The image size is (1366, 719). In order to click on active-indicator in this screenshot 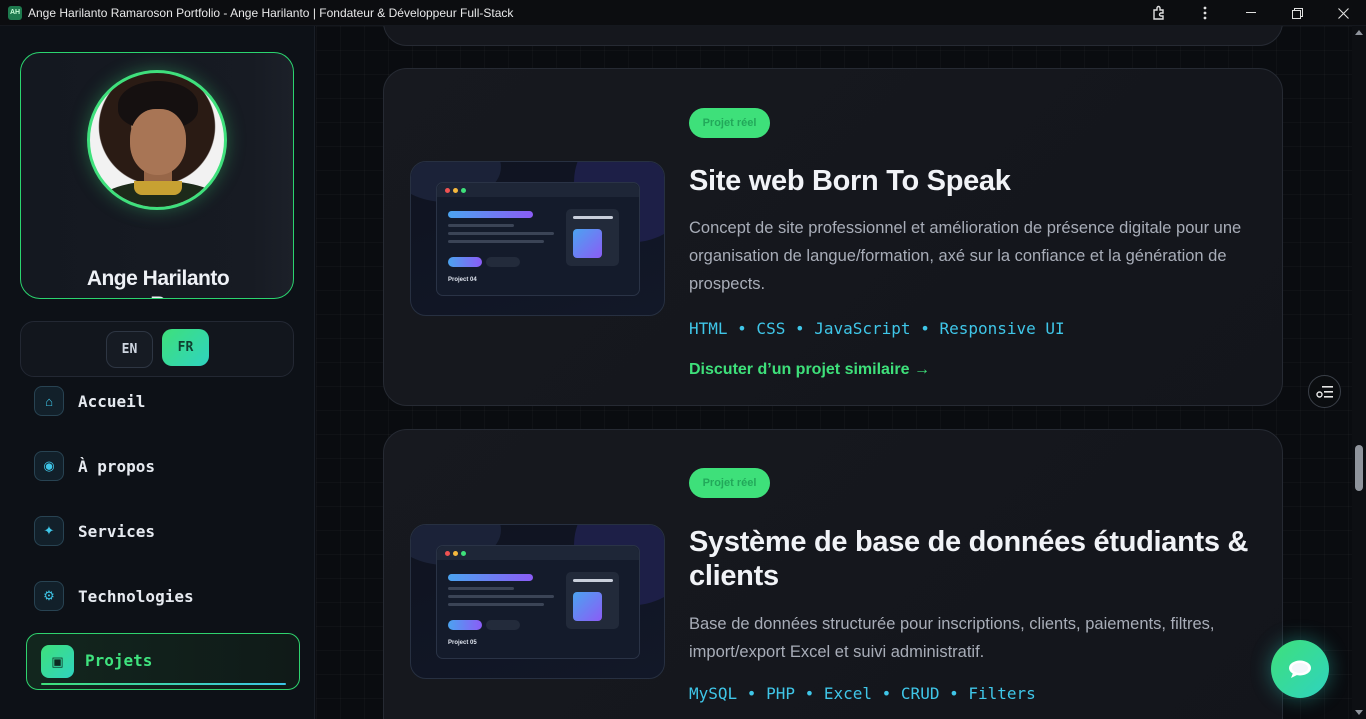, I will do `click(163, 684)`.